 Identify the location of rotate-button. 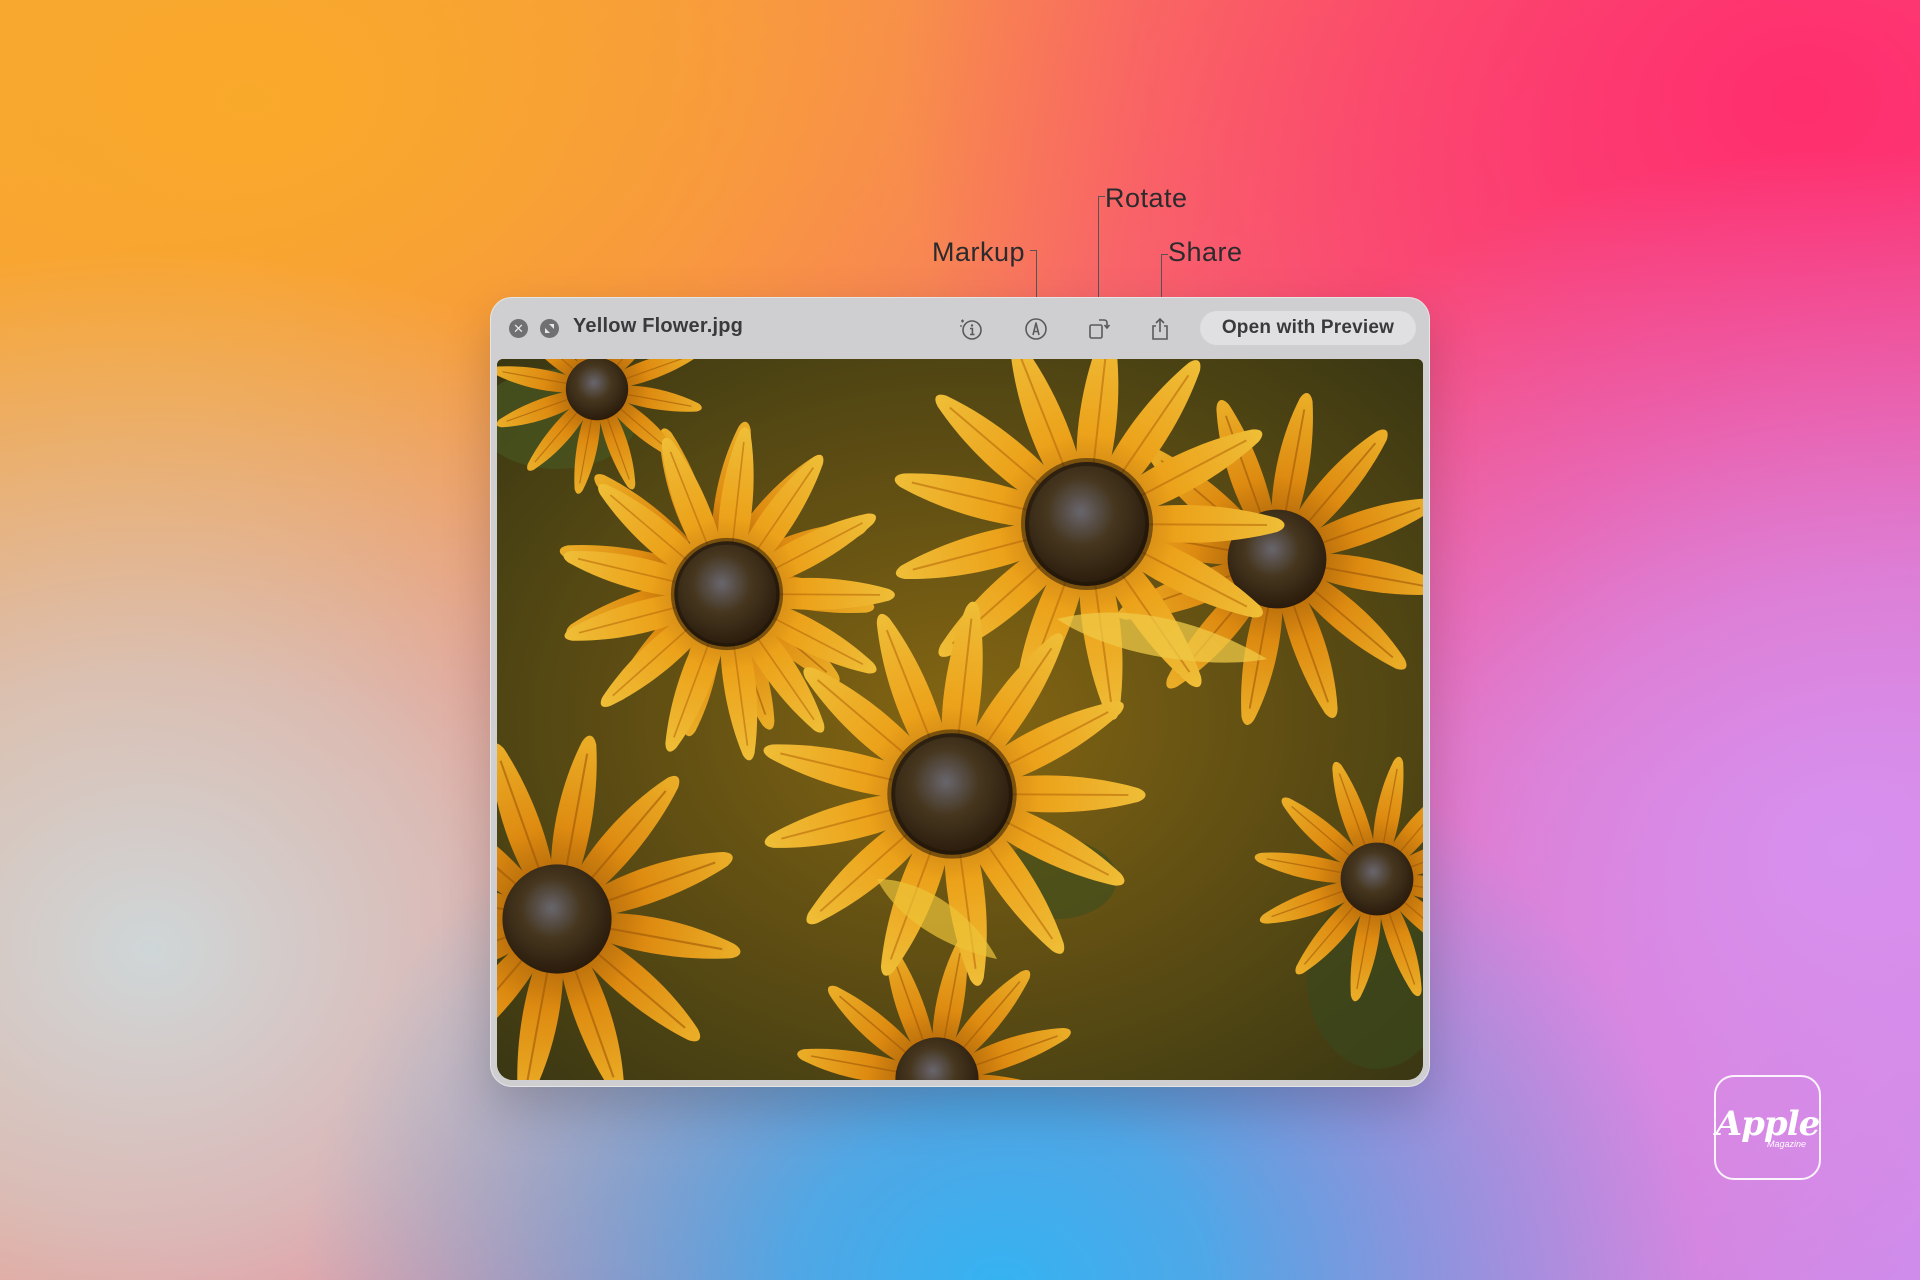
(1099, 329).